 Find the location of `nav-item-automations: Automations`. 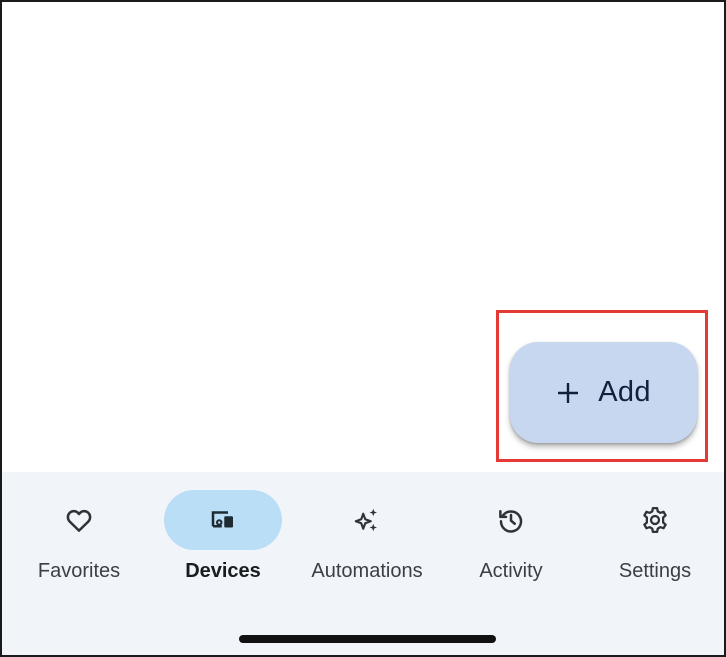

nav-item-automations: Automations is located at coordinates (367, 540).